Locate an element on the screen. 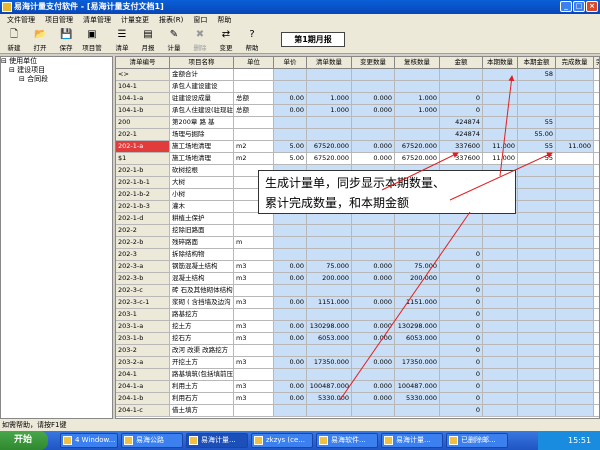  table-cell: 借土填方 is located at coordinates (202, 411).